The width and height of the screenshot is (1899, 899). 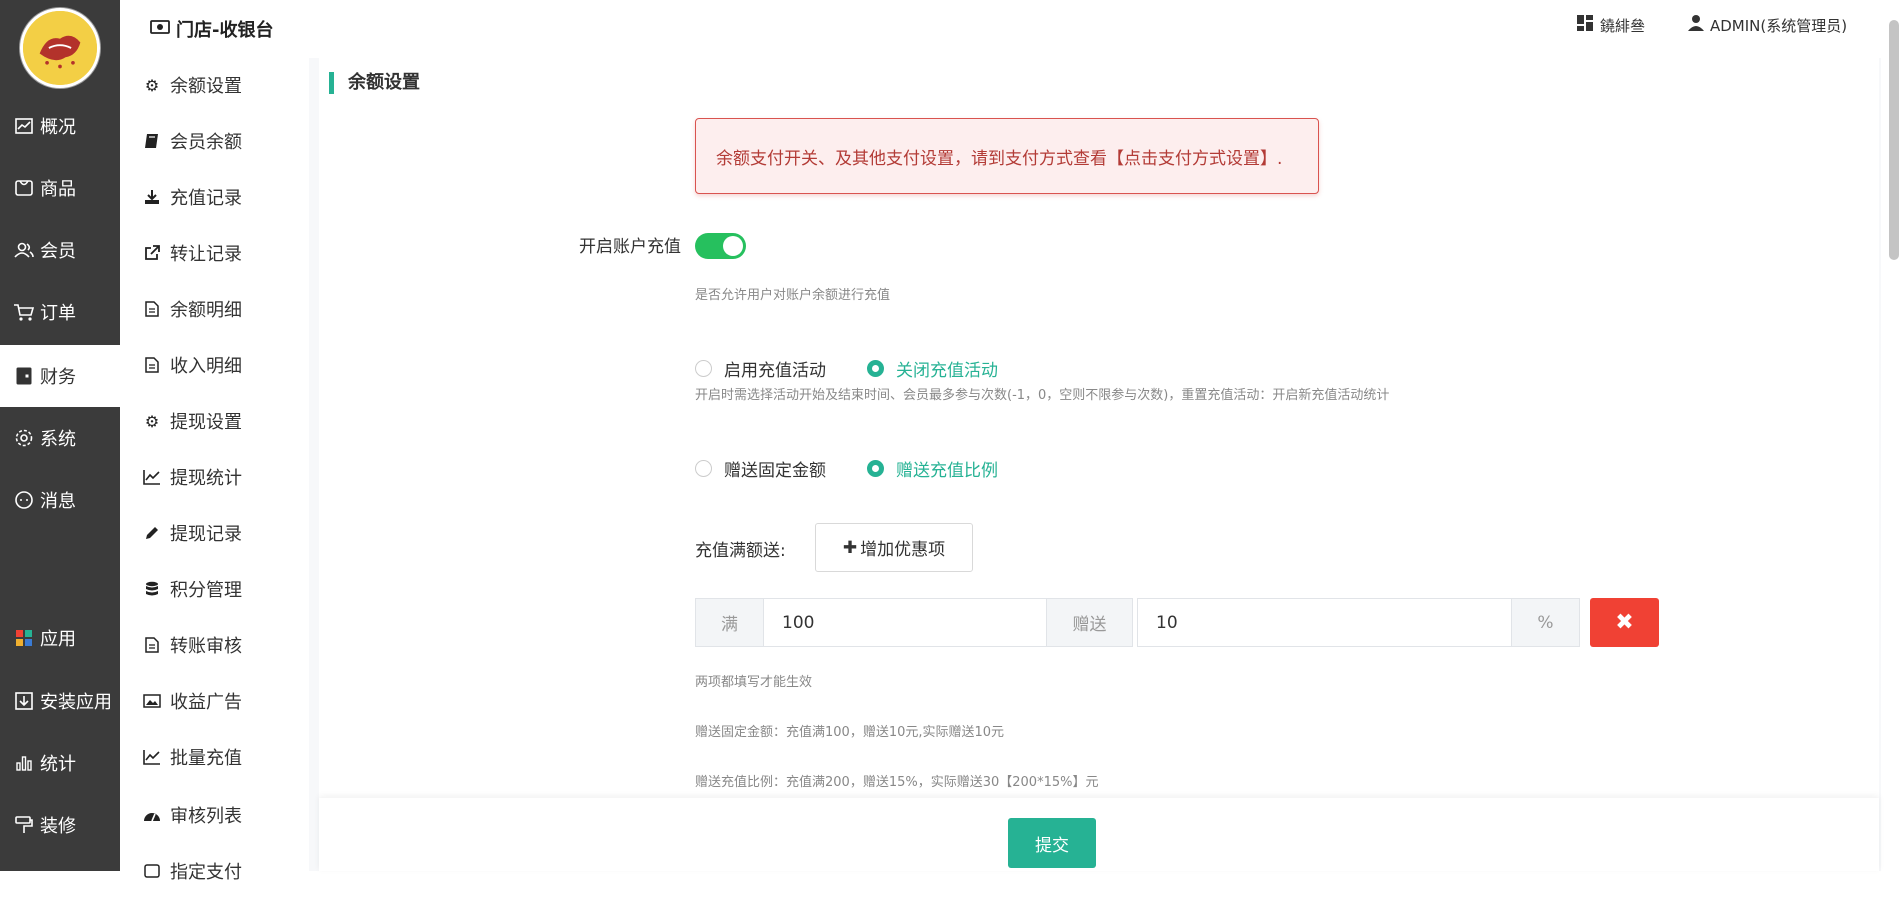 I want to click on rail-item-messages: 消息, so click(x=60, y=500).